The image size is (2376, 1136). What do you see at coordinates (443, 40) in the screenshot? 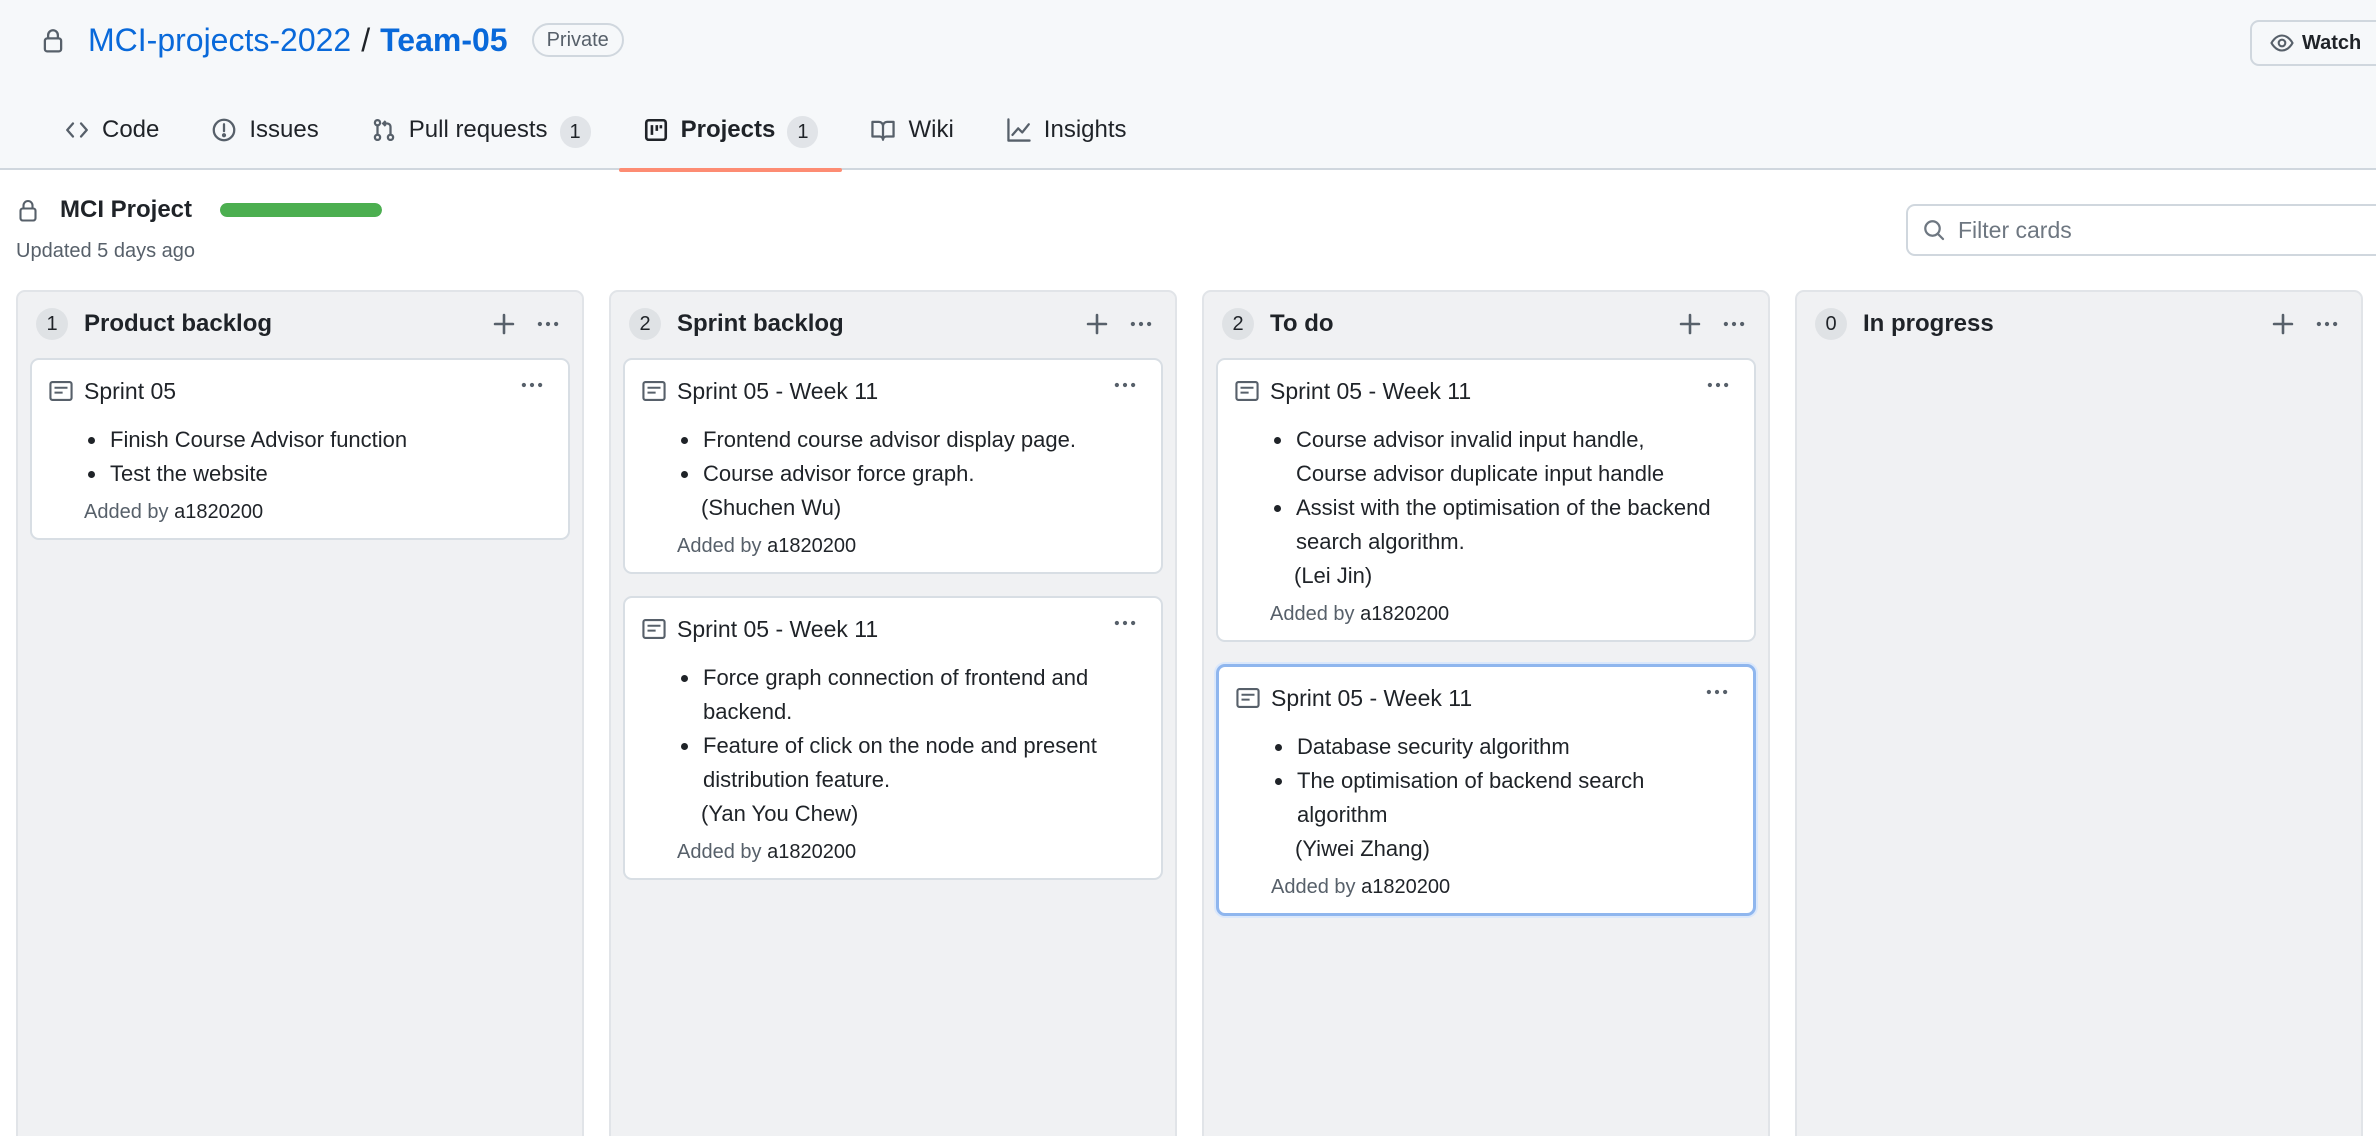
I see `repo-name-link: Team-05` at bounding box center [443, 40].